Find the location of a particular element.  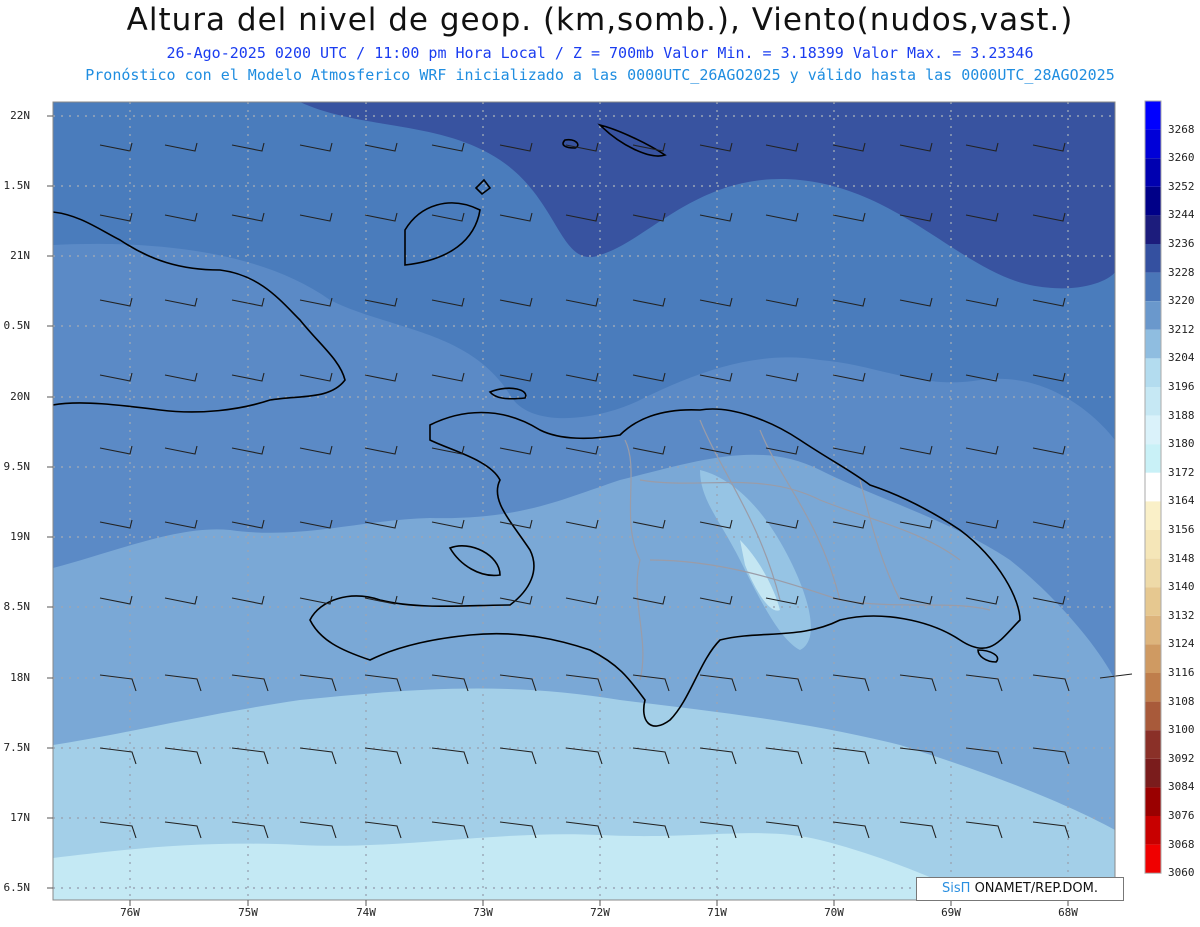

colorbar-level-label: 3108 is located at coordinates (1181, 701).